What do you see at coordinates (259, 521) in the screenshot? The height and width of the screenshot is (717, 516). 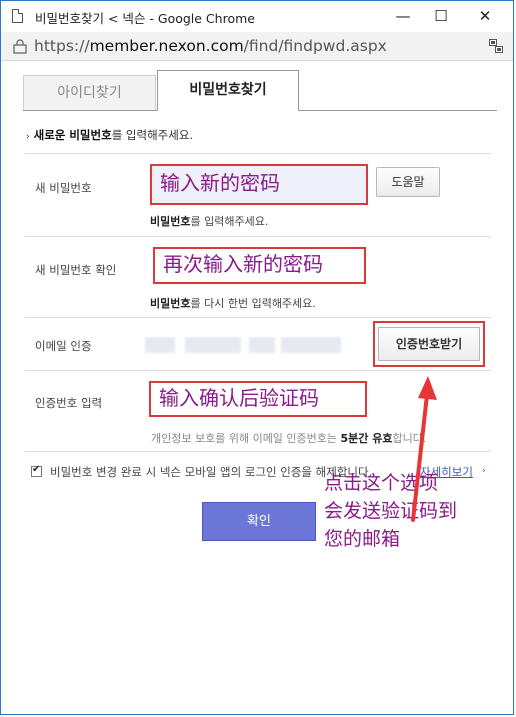 I see `confirm-button: 확인` at bounding box center [259, 521].